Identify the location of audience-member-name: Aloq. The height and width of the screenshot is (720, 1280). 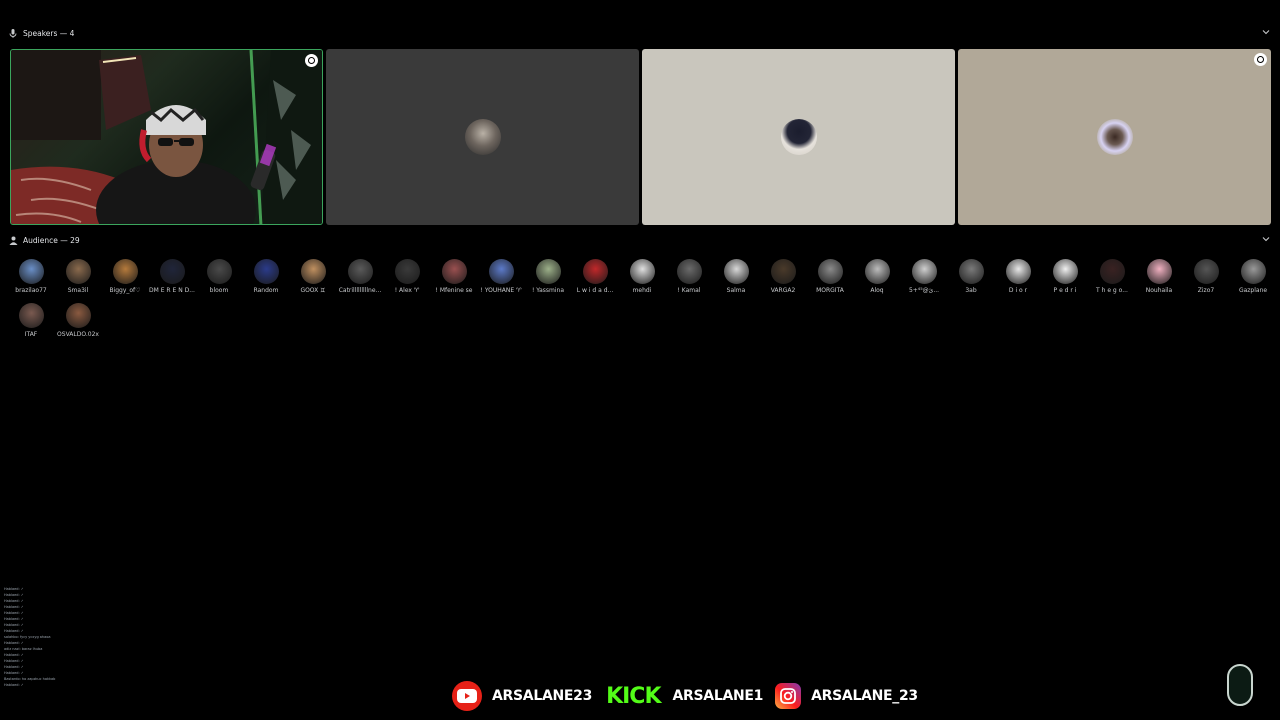
(877, 290).